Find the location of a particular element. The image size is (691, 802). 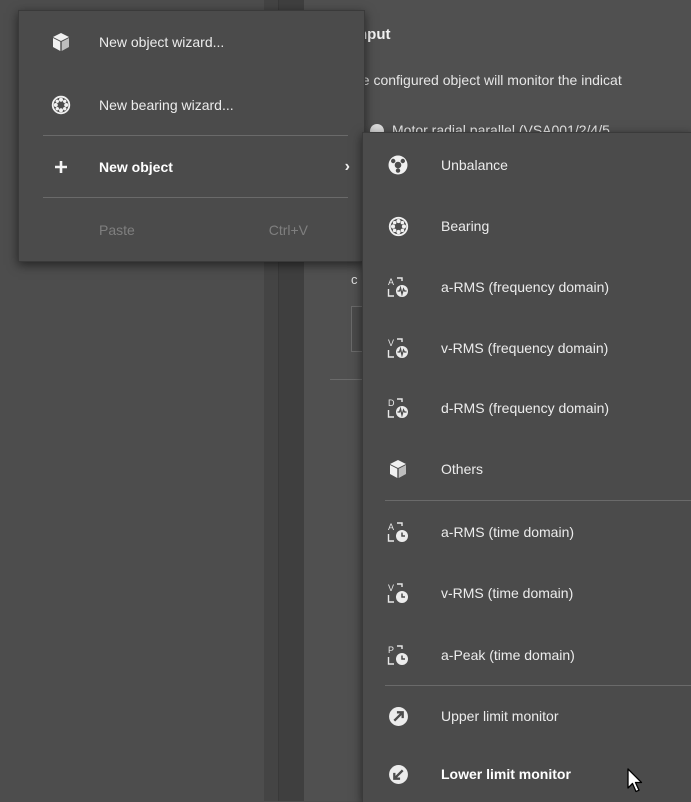

menu-item-label: a-RMS (frequency domain) is located at coordinates (525, 286).